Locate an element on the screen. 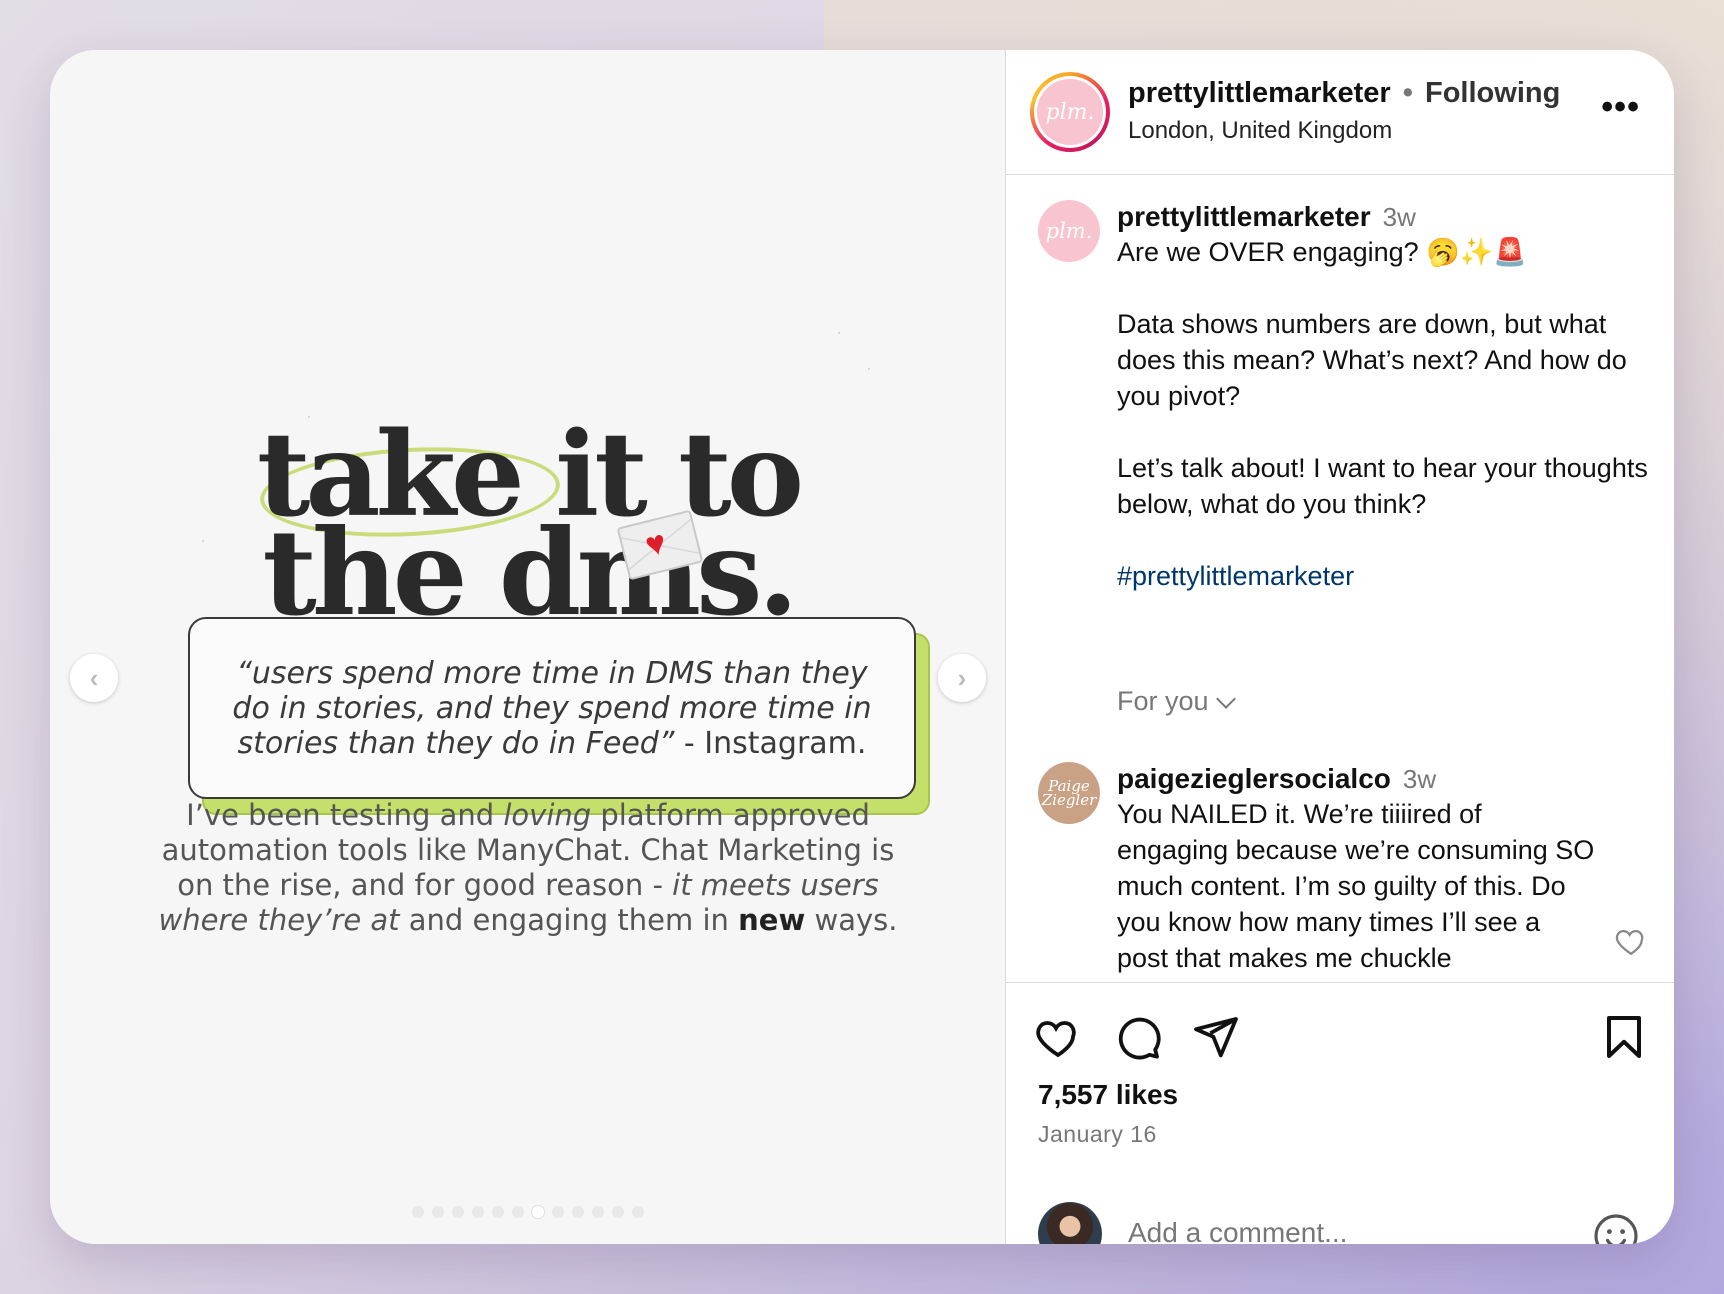 The image size is (1724, 1294). commenter-username-link: paigezieglersocialco is located at coordinates (1254, 778).